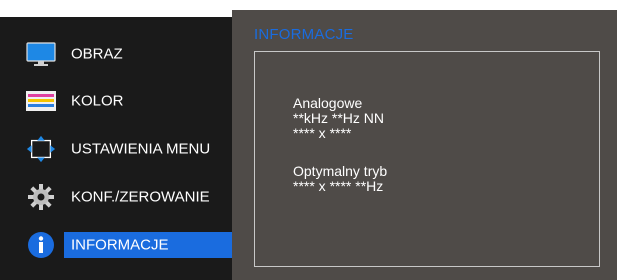  Describe the element at coordinates (328, 103) in the screenshot. I see `signal-type-text: Analogowe` at that location.